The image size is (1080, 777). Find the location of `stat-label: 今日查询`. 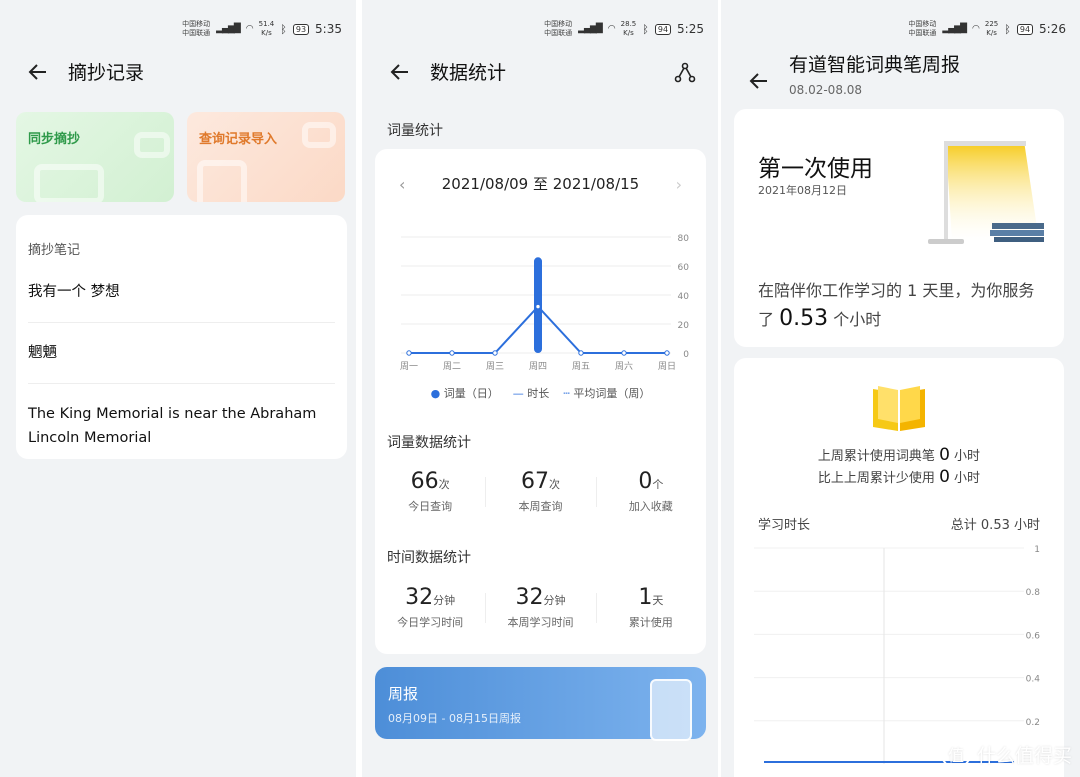

stat-label: 今日查询 is located at coordinates (430, 506).